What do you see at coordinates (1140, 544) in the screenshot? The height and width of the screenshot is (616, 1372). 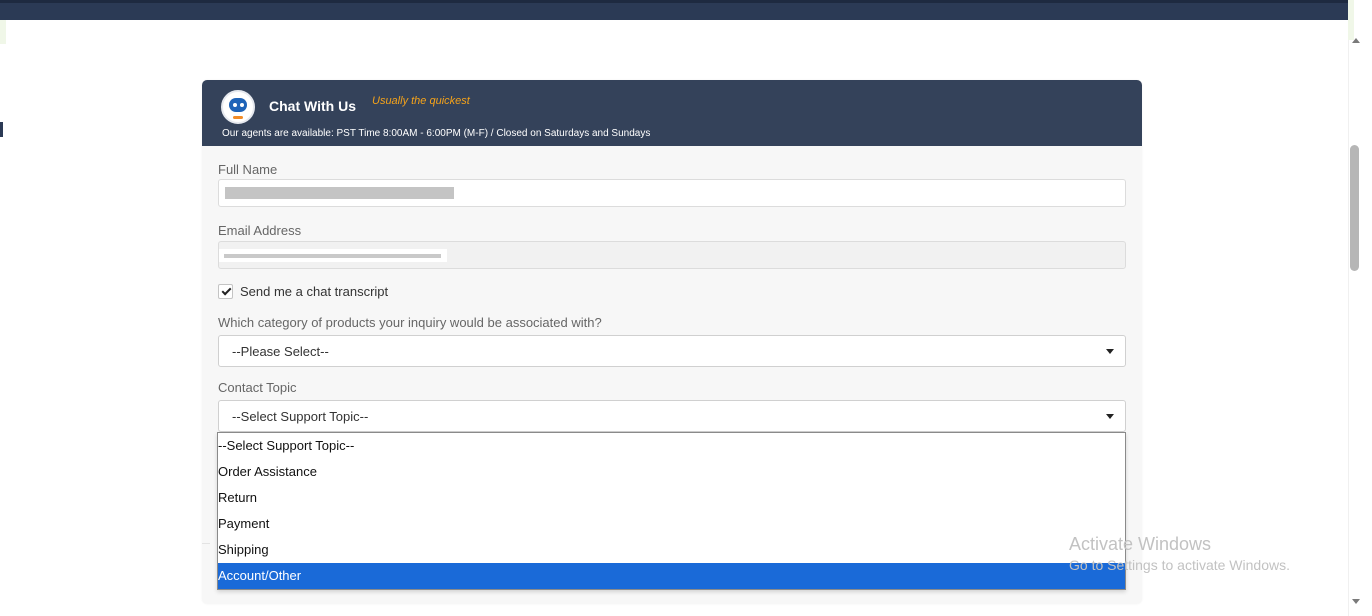 I see `watermark-title: Activate Windows` at bounding box center [1140, 544].